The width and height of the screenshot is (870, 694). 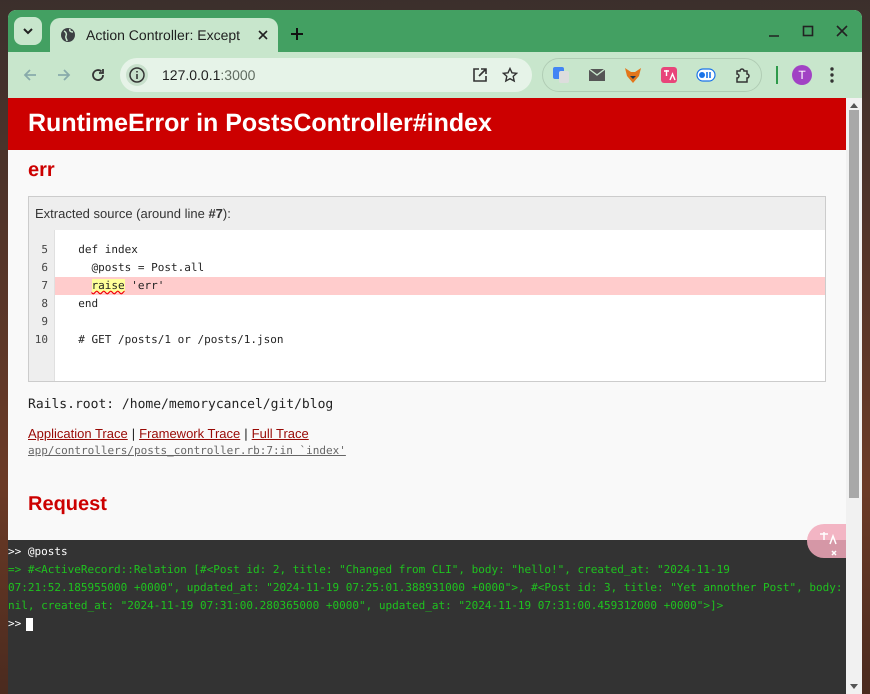 What do you see at coordinates (326, 75) in the screenshot?
I see `address-bar: 127.0.0.1:3000` at bounding box center [326, 75].